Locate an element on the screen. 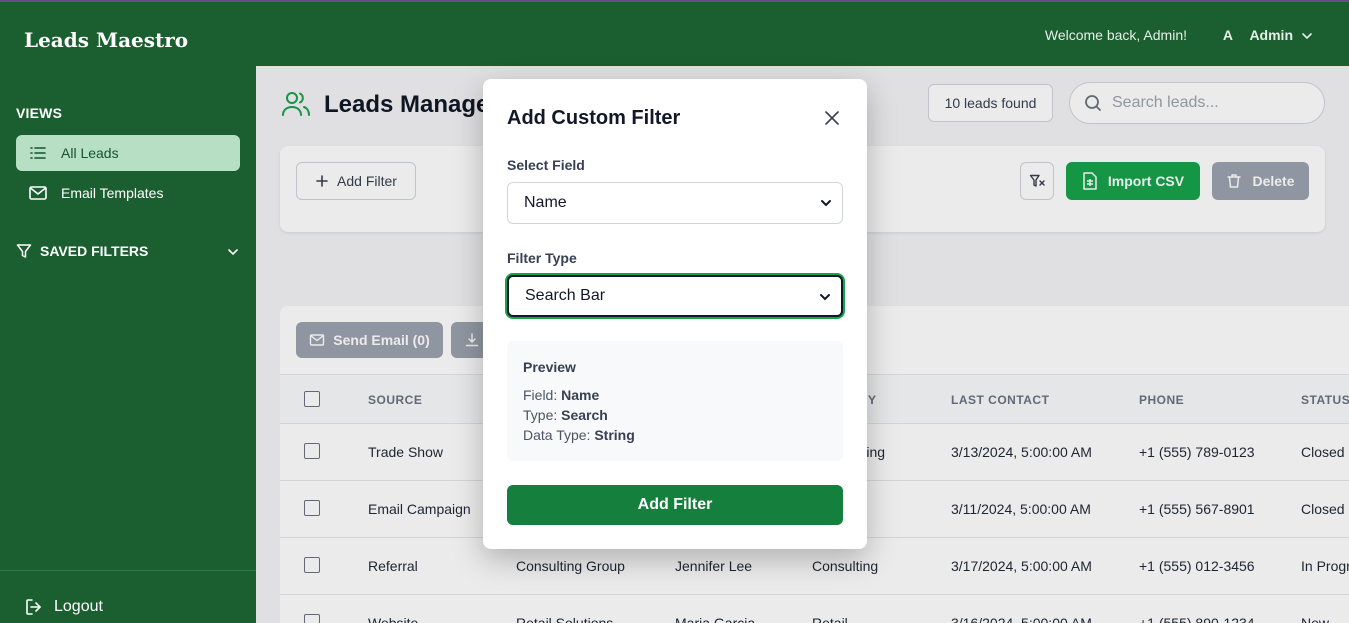  filter-type-label: Filter Type is located at coordinates (542, 258).